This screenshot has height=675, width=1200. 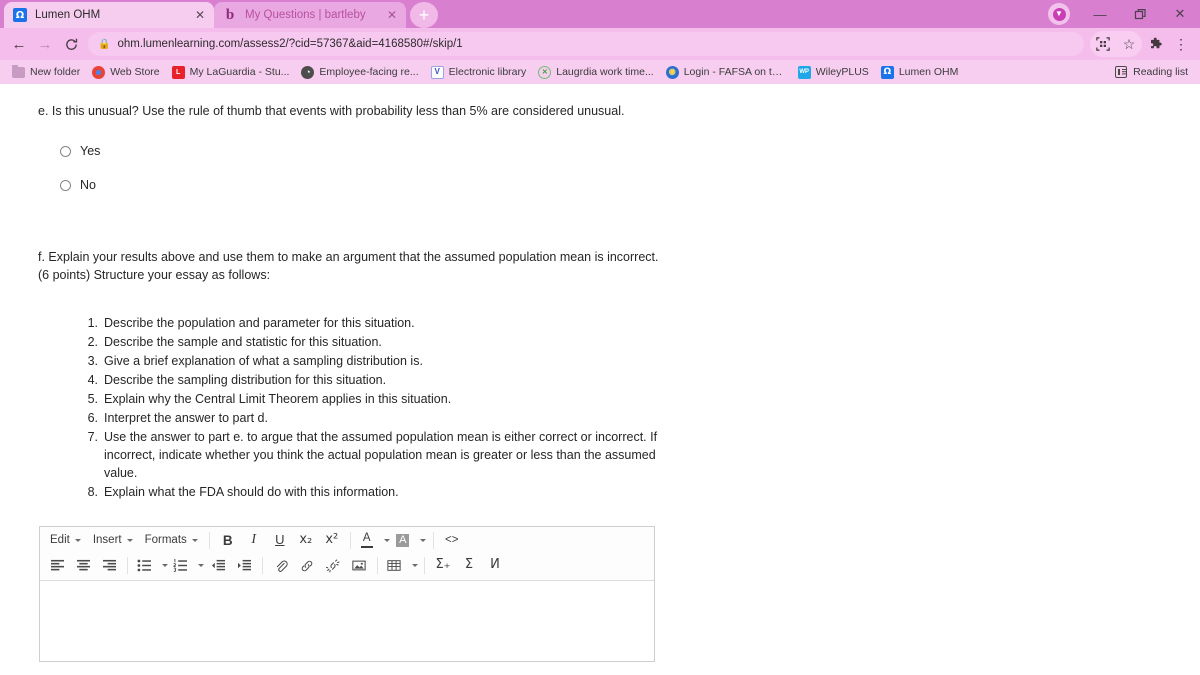 What do you see at coordinates (1151, 72) in the screenshot?
I see `reading-list-button: Reading list` at bounding box center [1151, 72].